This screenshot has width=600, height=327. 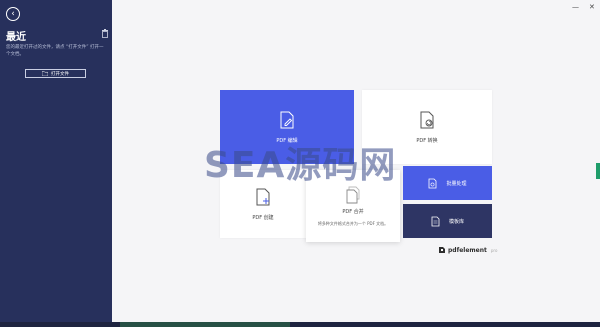 I want to click on sidebar-title: 最近, so click(x=16, y=37).